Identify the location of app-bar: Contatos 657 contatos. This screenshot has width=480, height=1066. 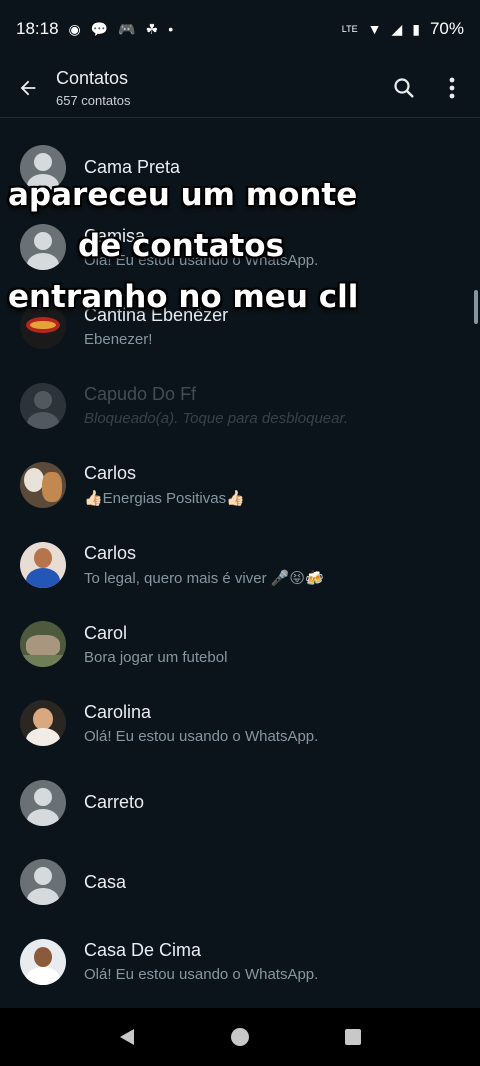
(240, 88).